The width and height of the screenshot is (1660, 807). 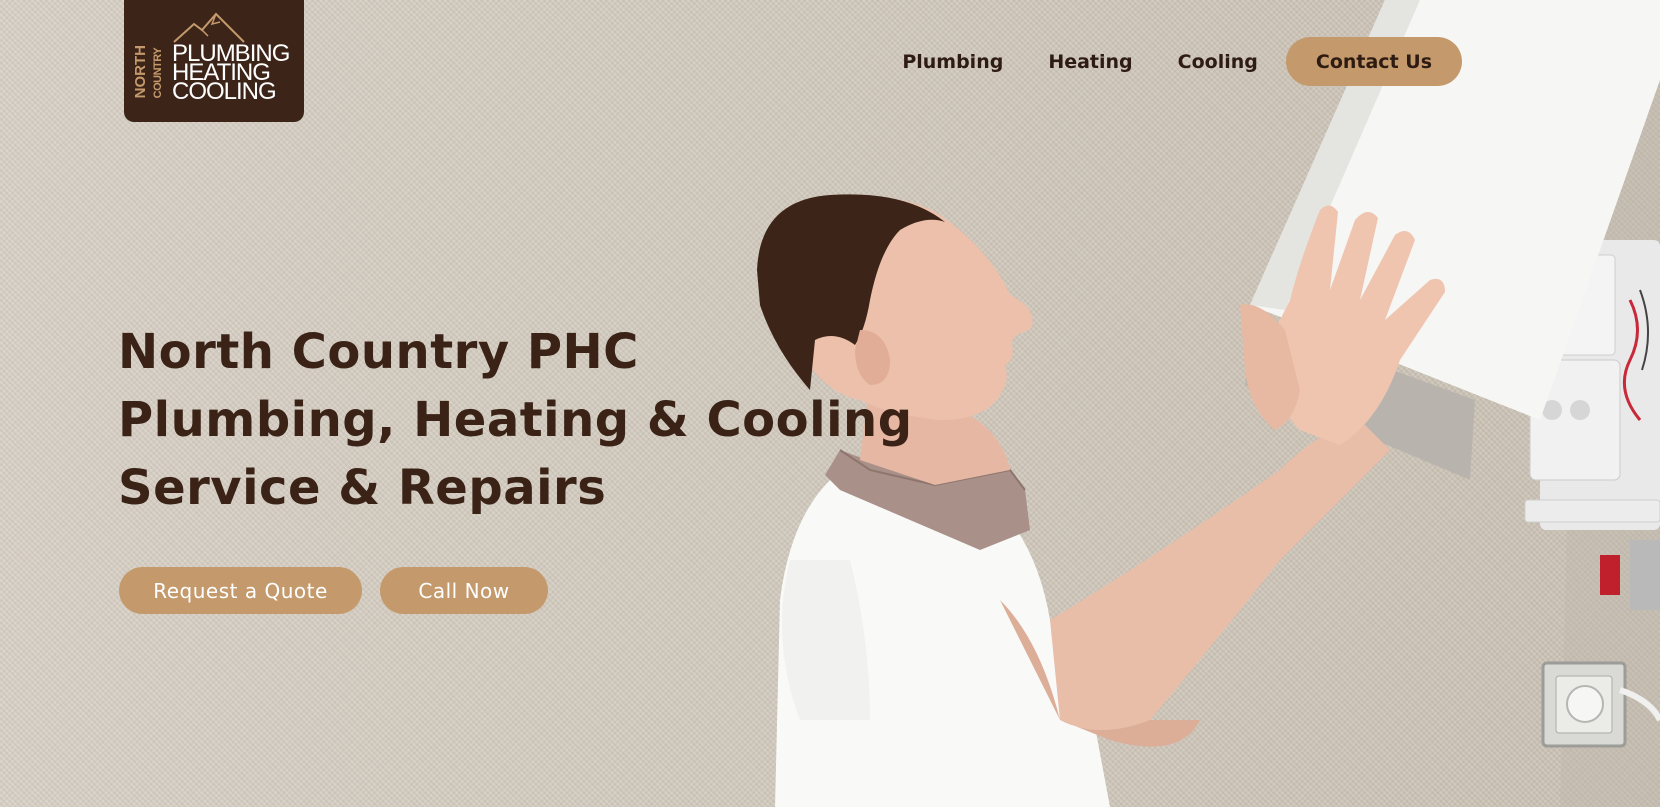 What do you see at coordinates (209, 27) in the screenshot?
I see `mountain-icon` at bounding box center [209, 27].